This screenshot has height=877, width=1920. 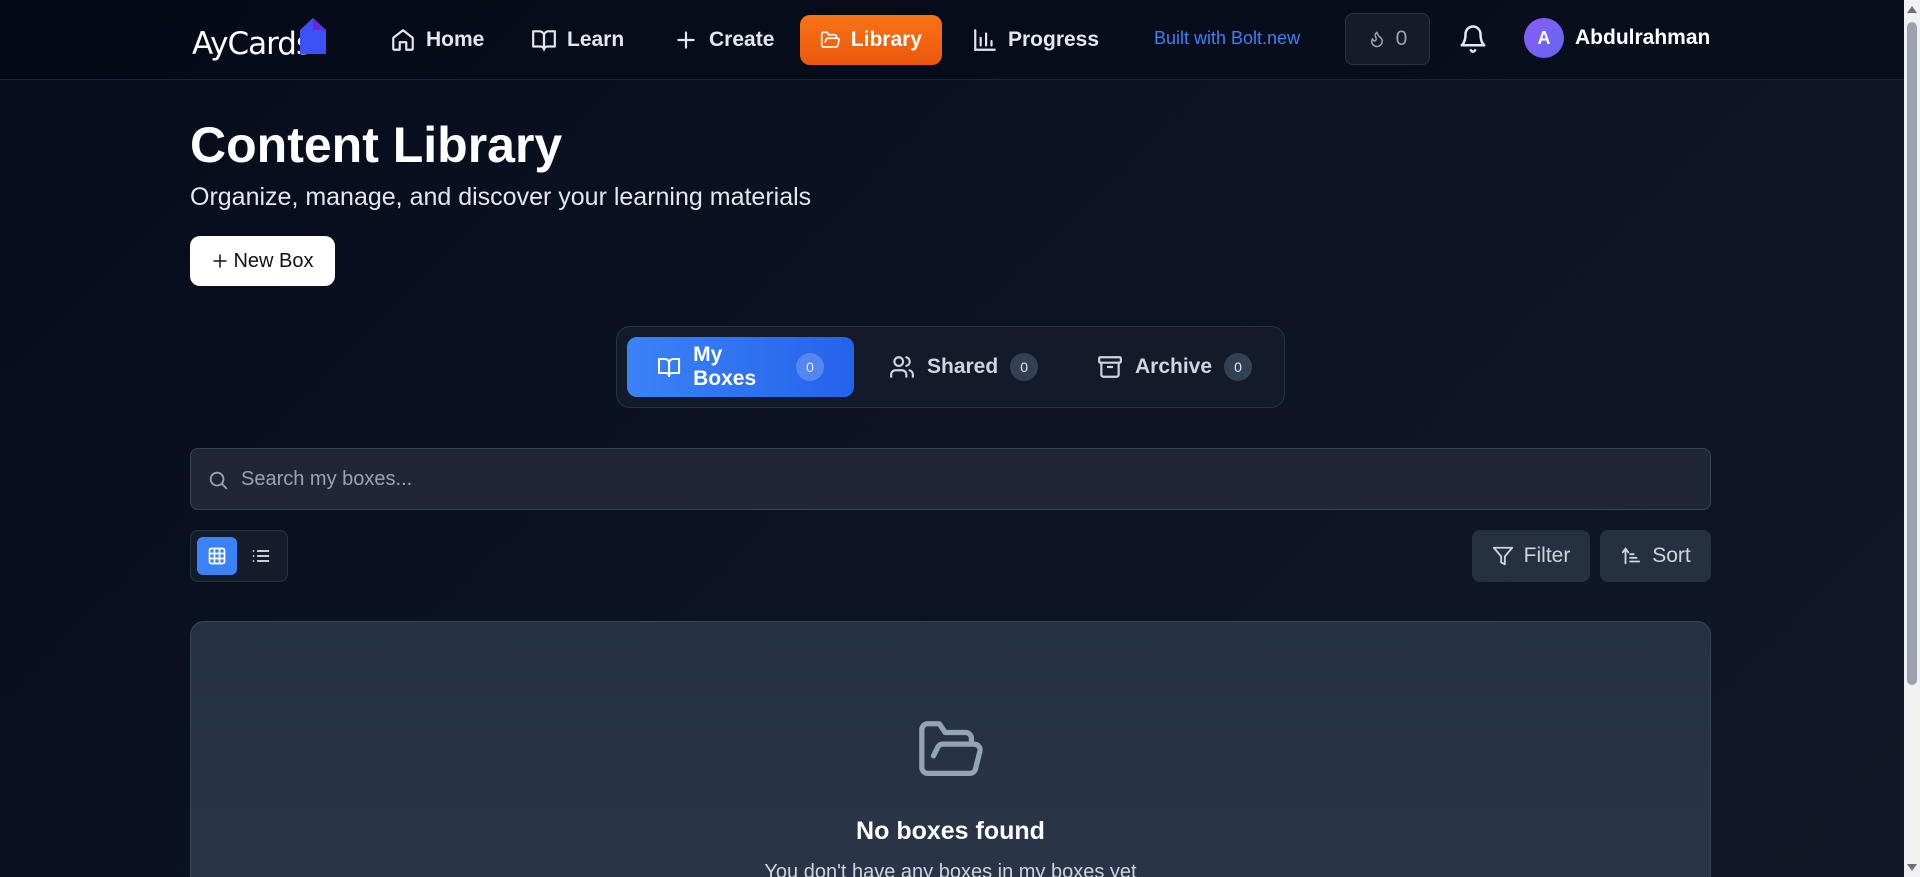 I want to click on page-scrollbar, so click(x=1912, y=438).